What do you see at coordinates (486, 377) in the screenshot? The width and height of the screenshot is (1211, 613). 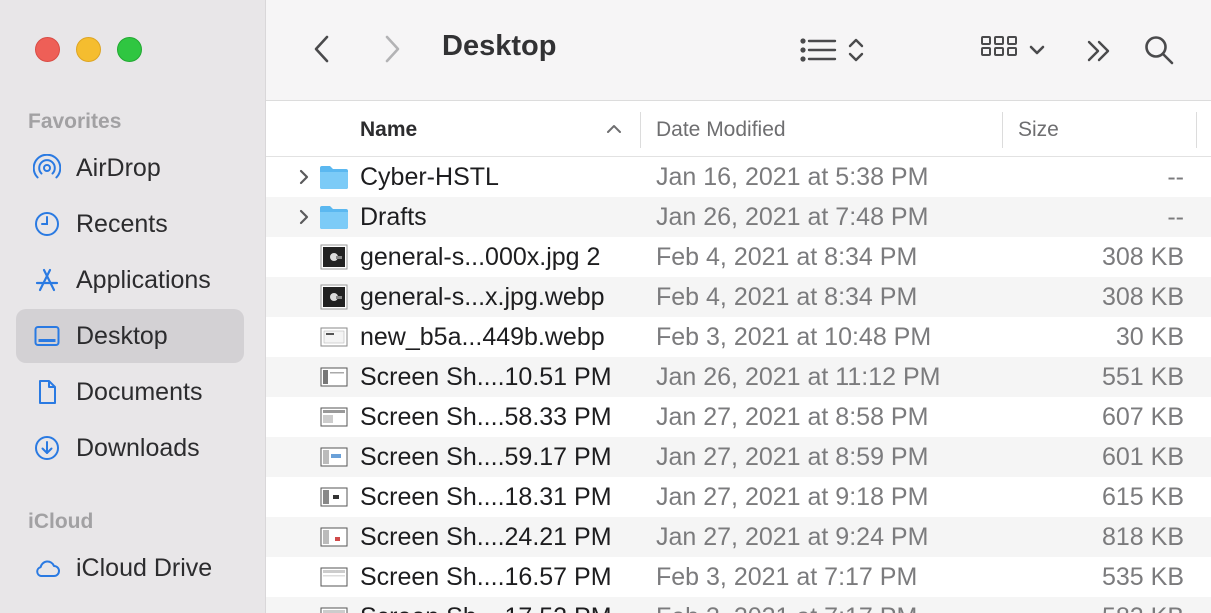 I see `file-name: Screen Sh....10.51 PM` at bounding box center [486, 377].